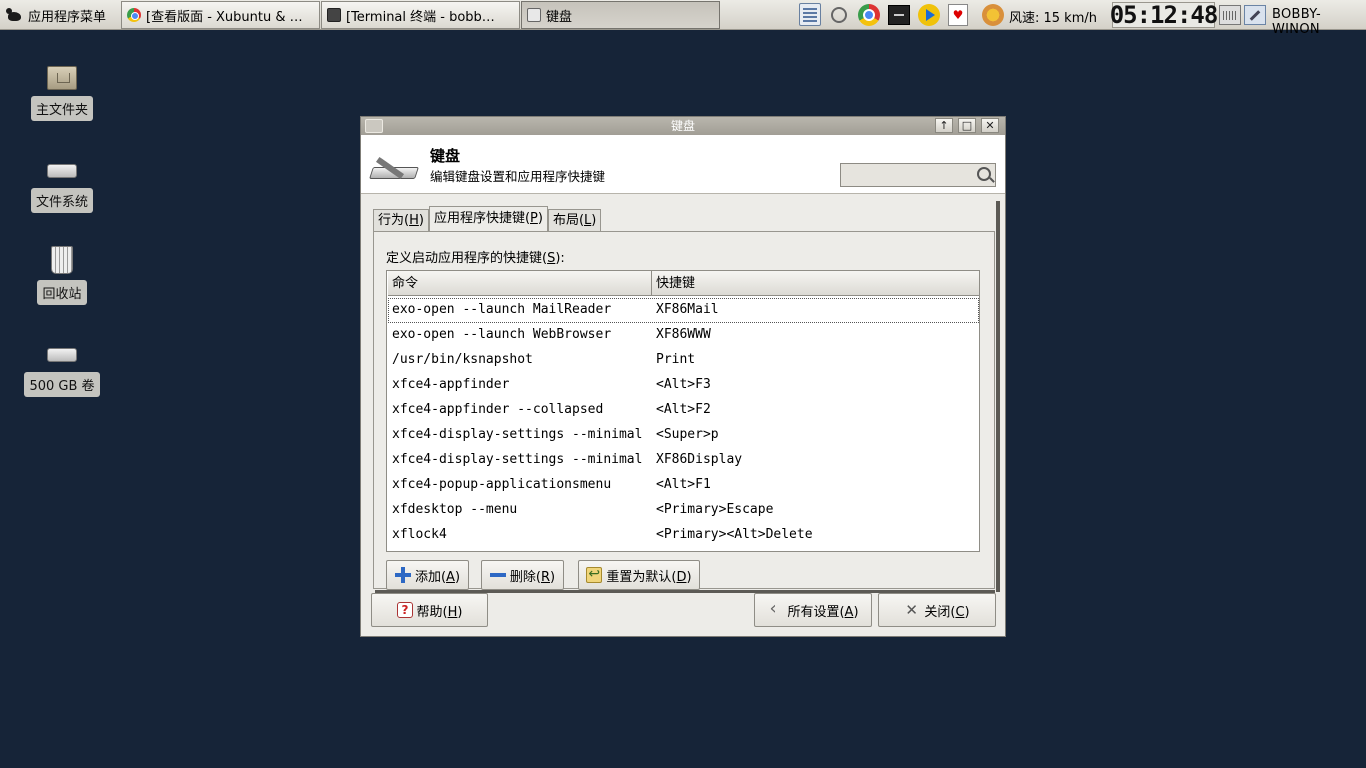  Describe the element at coordinates (990, 125) in the screenshot. I see `close-window-icon: ✕` at that location.